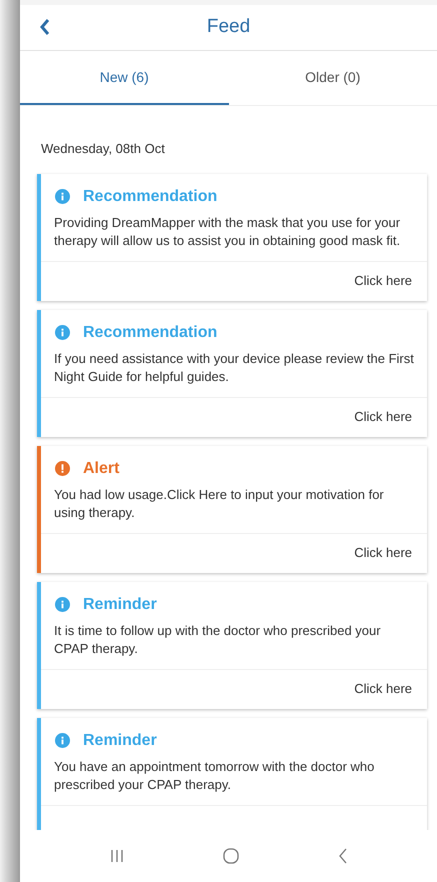  I want to click on card-message: If you need assistance with your device please review the First Night Guide for helpful guides., so click(234, 368).